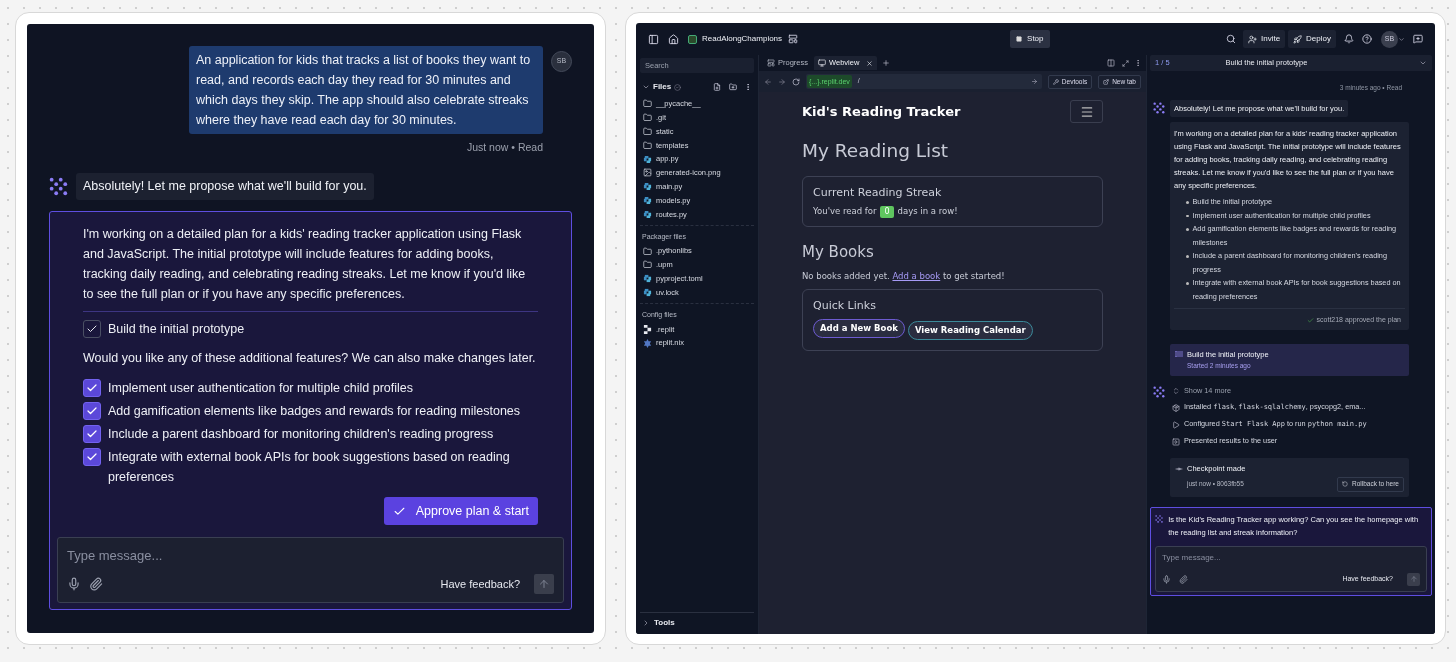  What do you see at coordinates (1312, 39) in the screenshot?
I see `deploy-button: Deploy` at bounding box center [1312, 39].